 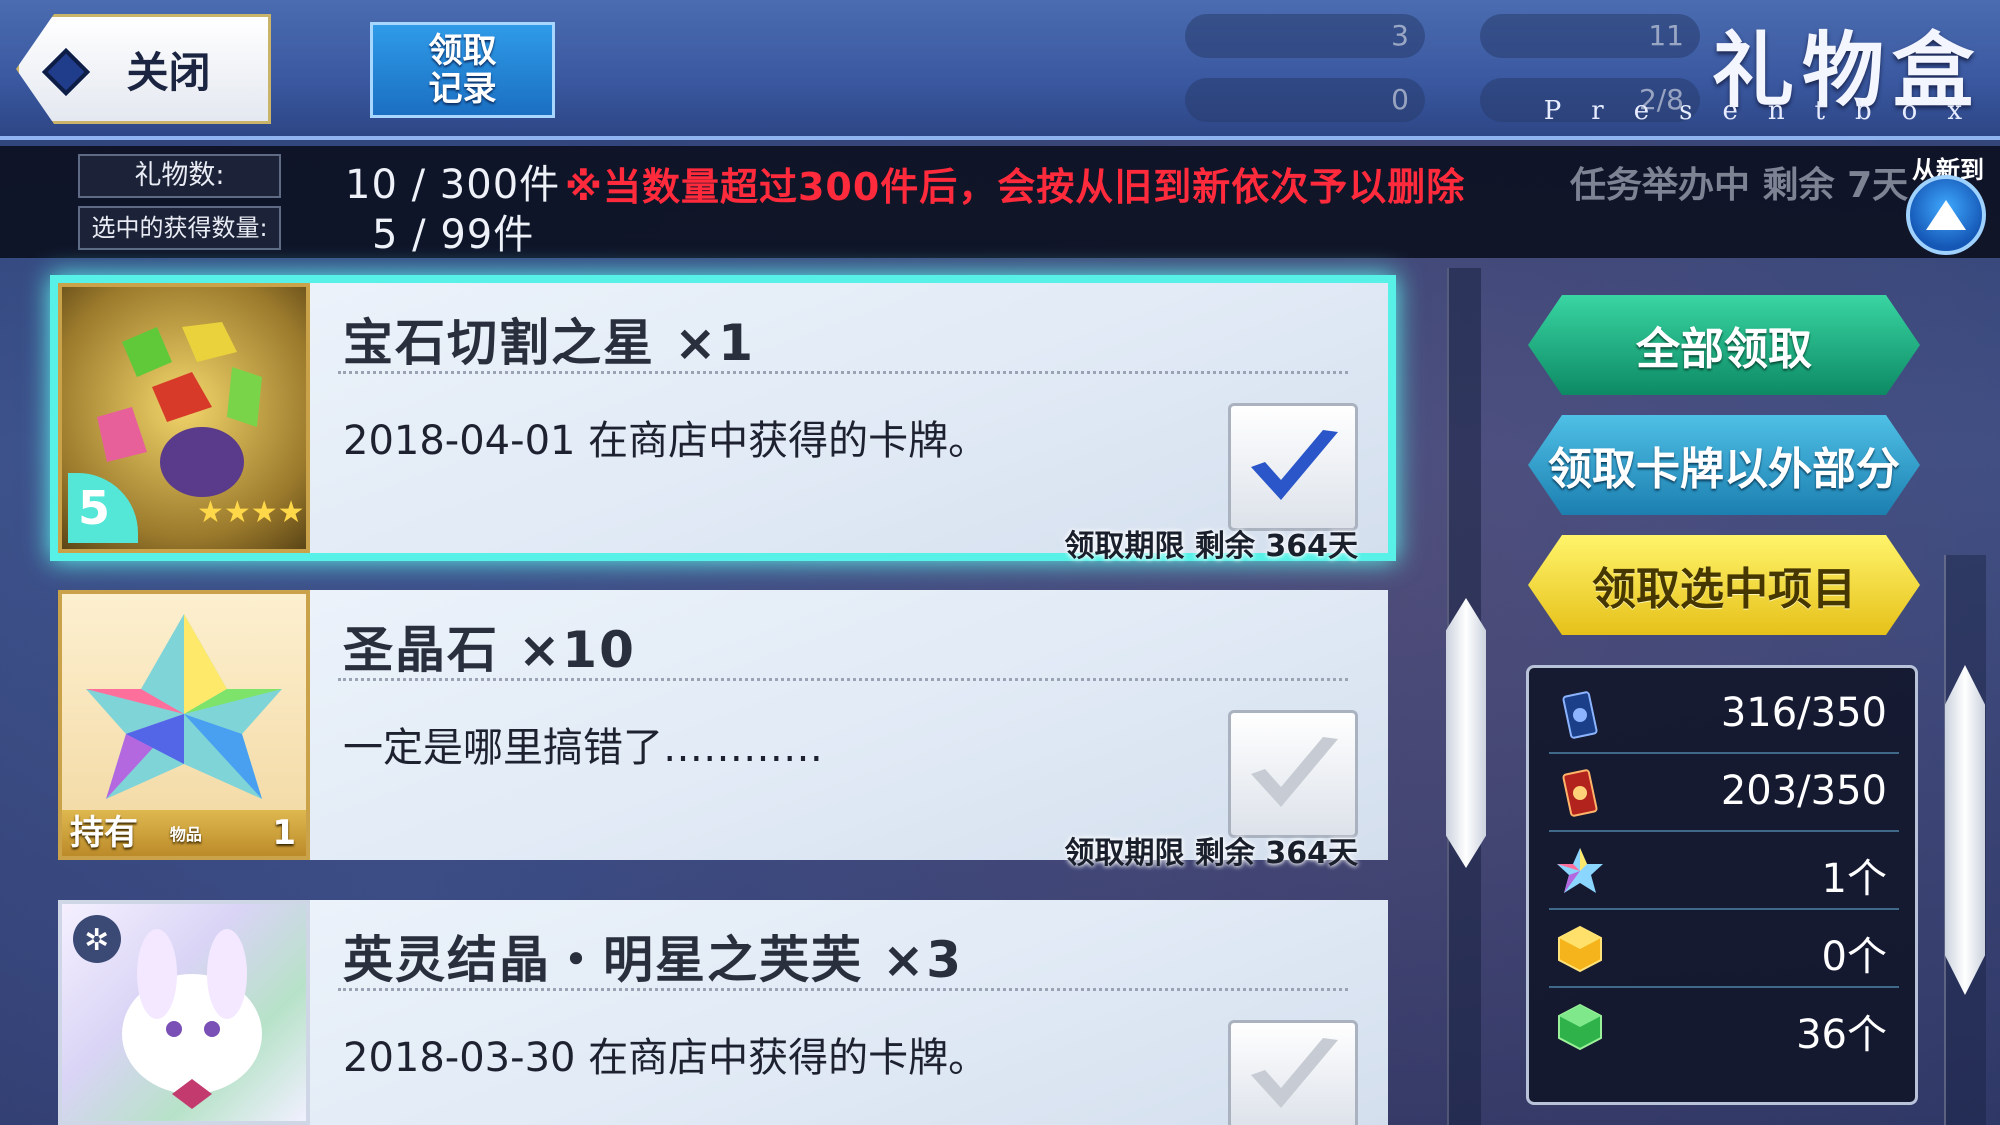 I want to click on resource-panel: 316/350 203/350 1个 0个 36个, so click(x=1722, y=885).